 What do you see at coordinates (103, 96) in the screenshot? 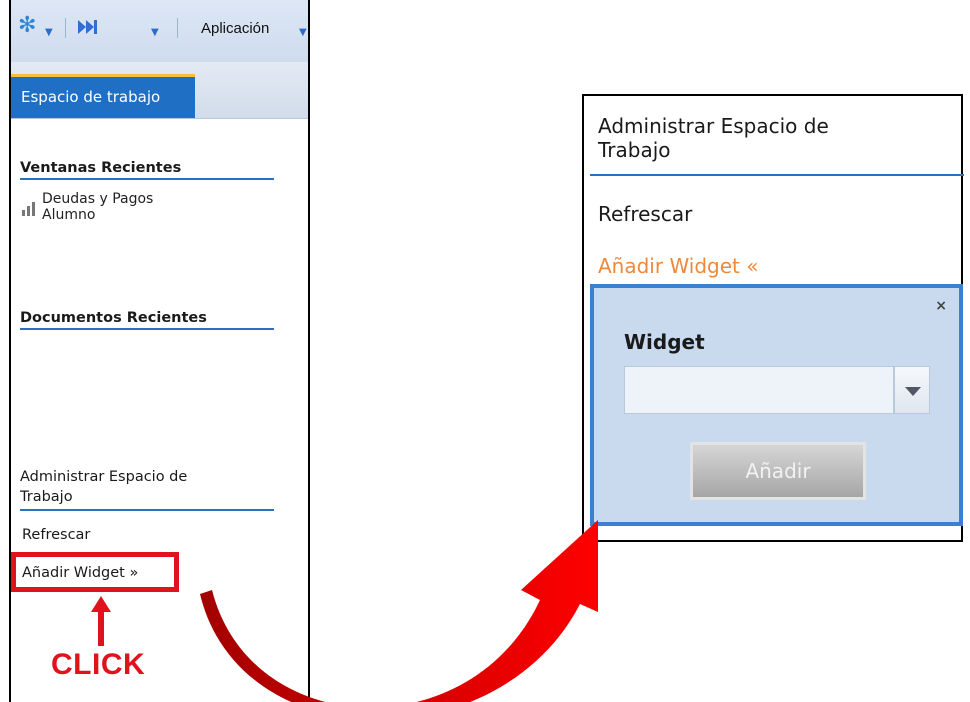
I see `tab-workspace: Espacio de trabajo` at bounding box center [103, 96].